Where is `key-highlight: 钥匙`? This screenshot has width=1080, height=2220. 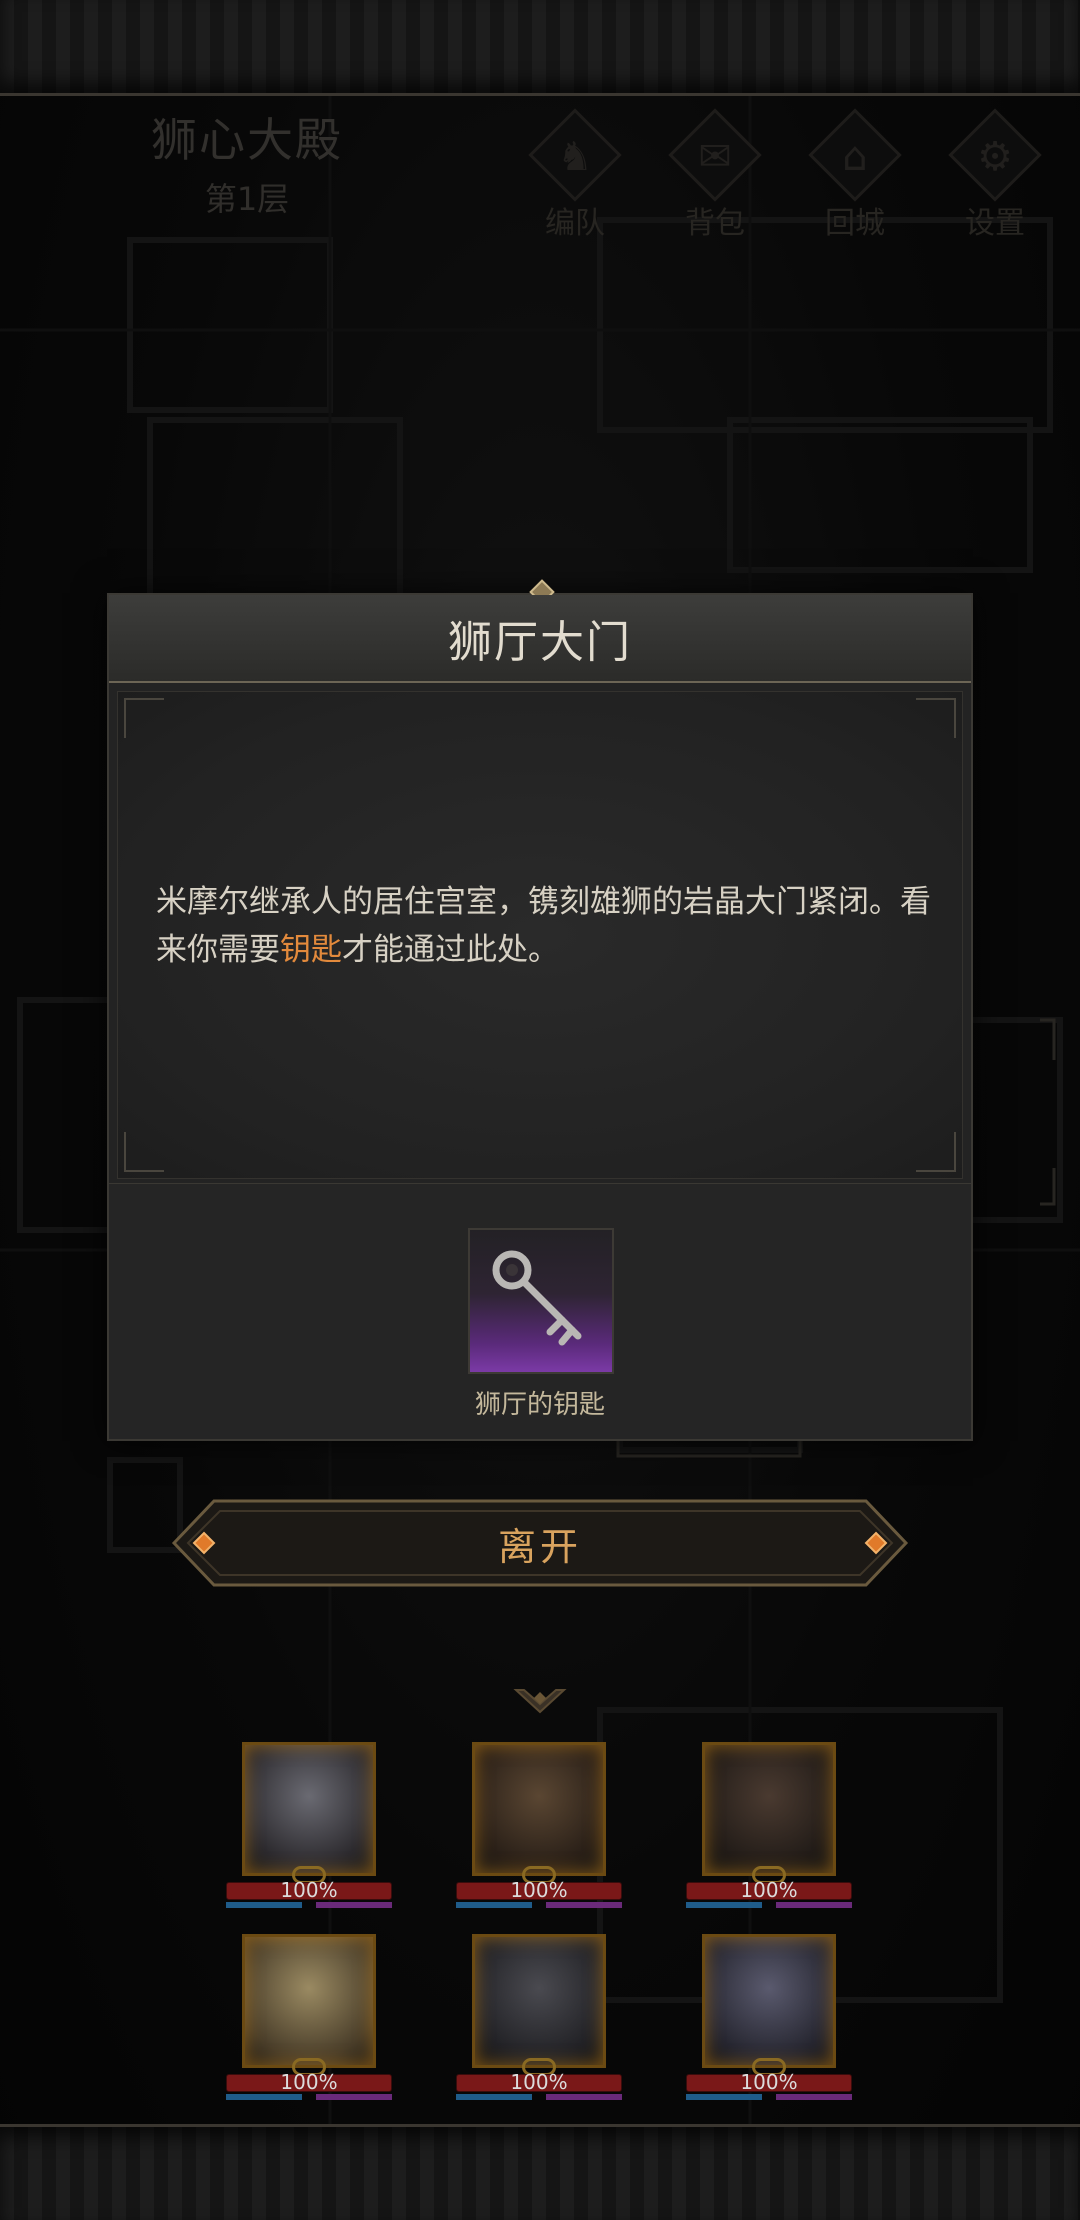 key-highlight: 钥匙 is located at coordinates (311, 950).